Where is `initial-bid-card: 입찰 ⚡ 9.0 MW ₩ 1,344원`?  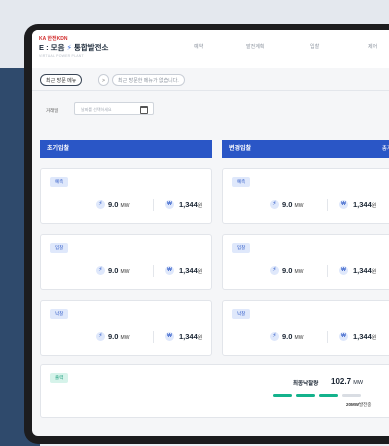
initial-bid-card: 입찰 ⚡ 9.0 MW ₩ 1,344원 is located at coordinates (126, 262).